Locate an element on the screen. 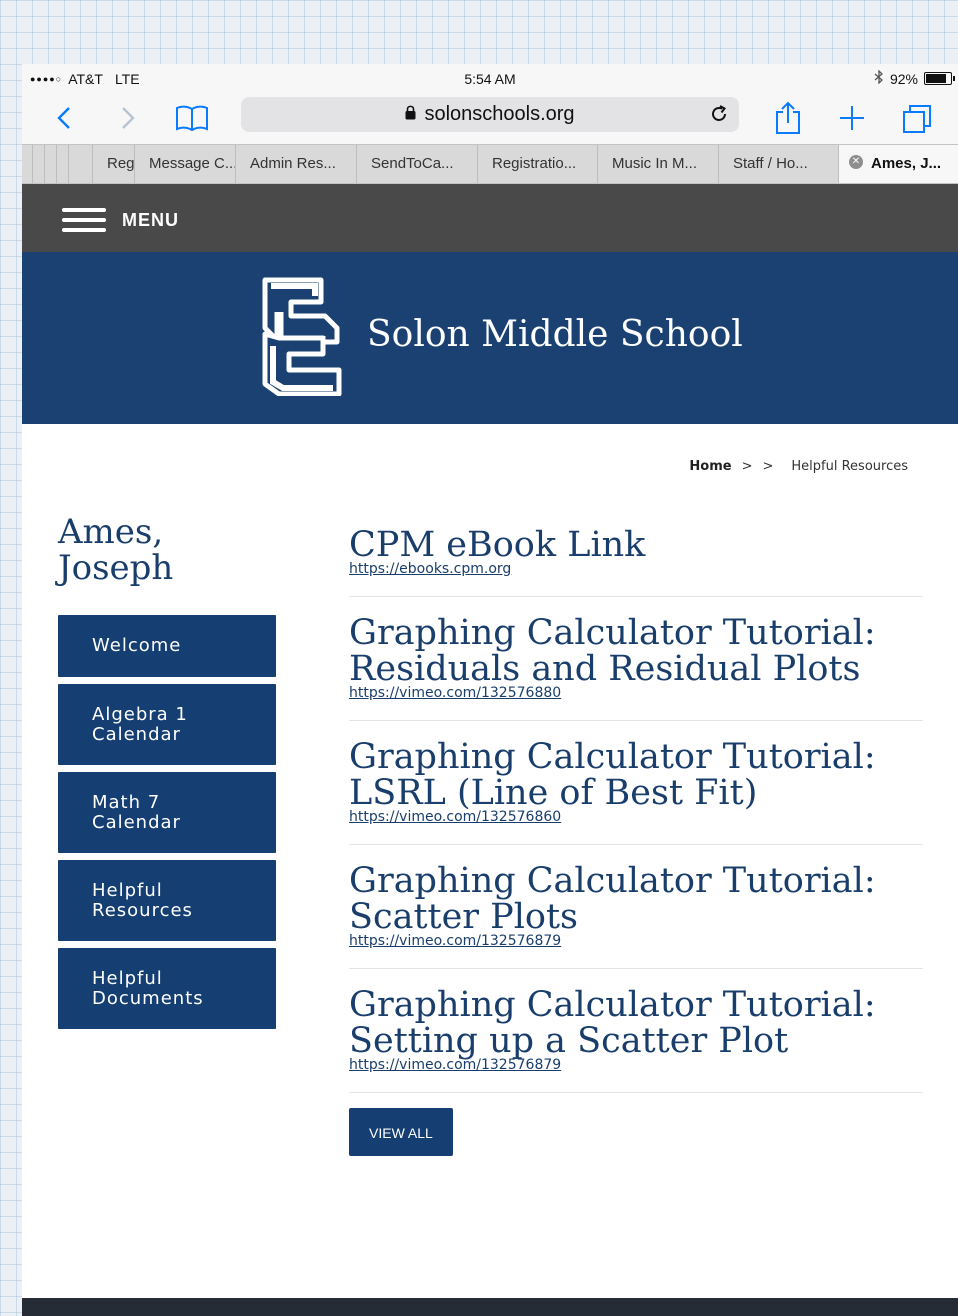 The width and height of the screenshot is (958, 1316). clock: 5:54 AM is located at coordinates (490, 79).